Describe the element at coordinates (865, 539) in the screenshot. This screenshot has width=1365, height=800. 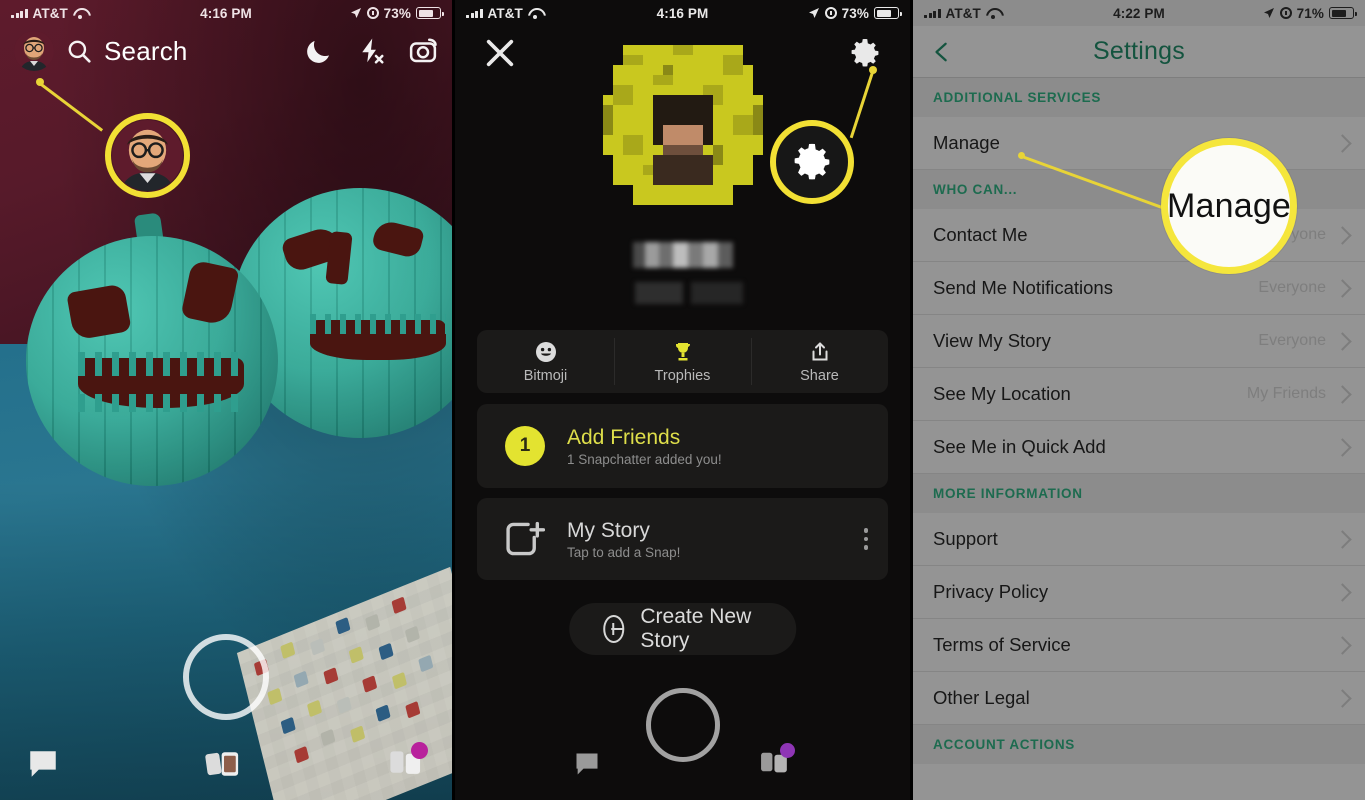
I see `kebab-menu-icon` at that location.